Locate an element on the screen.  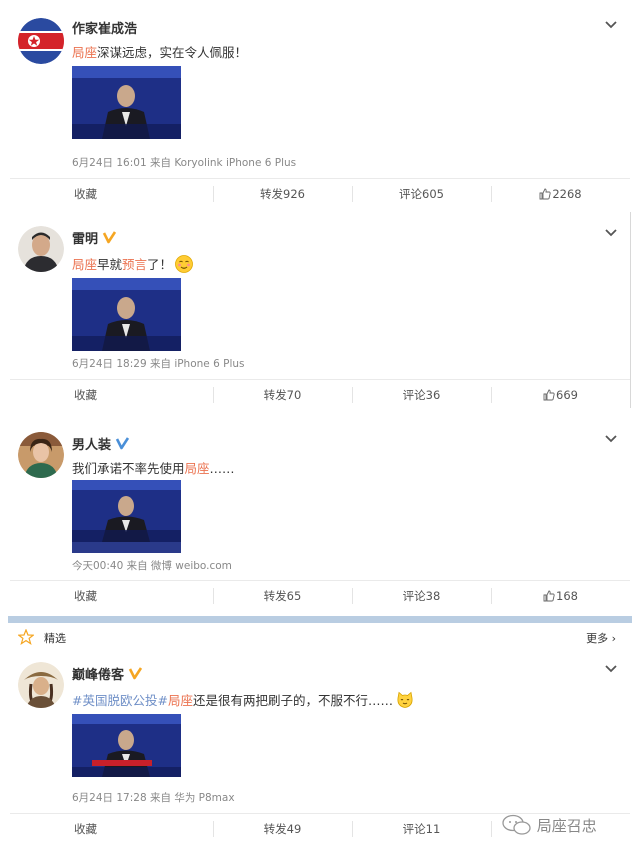
comment-button: 评论605 is located at coordinates (421, 194).